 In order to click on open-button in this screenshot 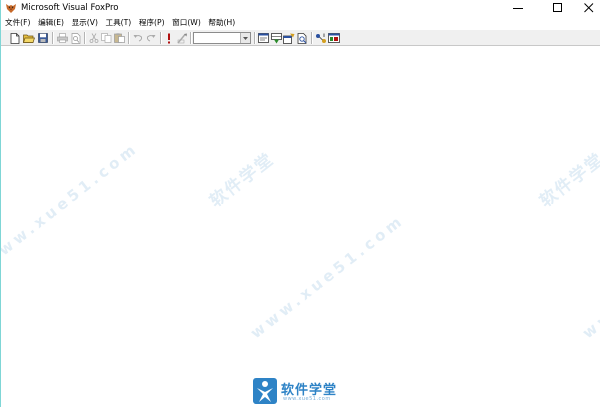, I will do `click(29, 38)`.